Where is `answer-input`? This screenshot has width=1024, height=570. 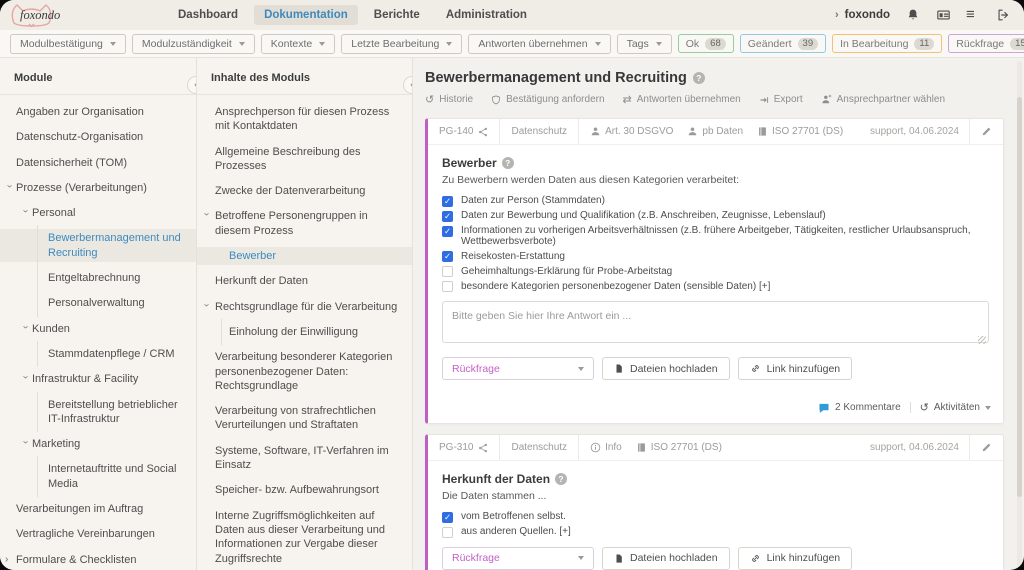
answer-input is located at coordinates (715, 322).